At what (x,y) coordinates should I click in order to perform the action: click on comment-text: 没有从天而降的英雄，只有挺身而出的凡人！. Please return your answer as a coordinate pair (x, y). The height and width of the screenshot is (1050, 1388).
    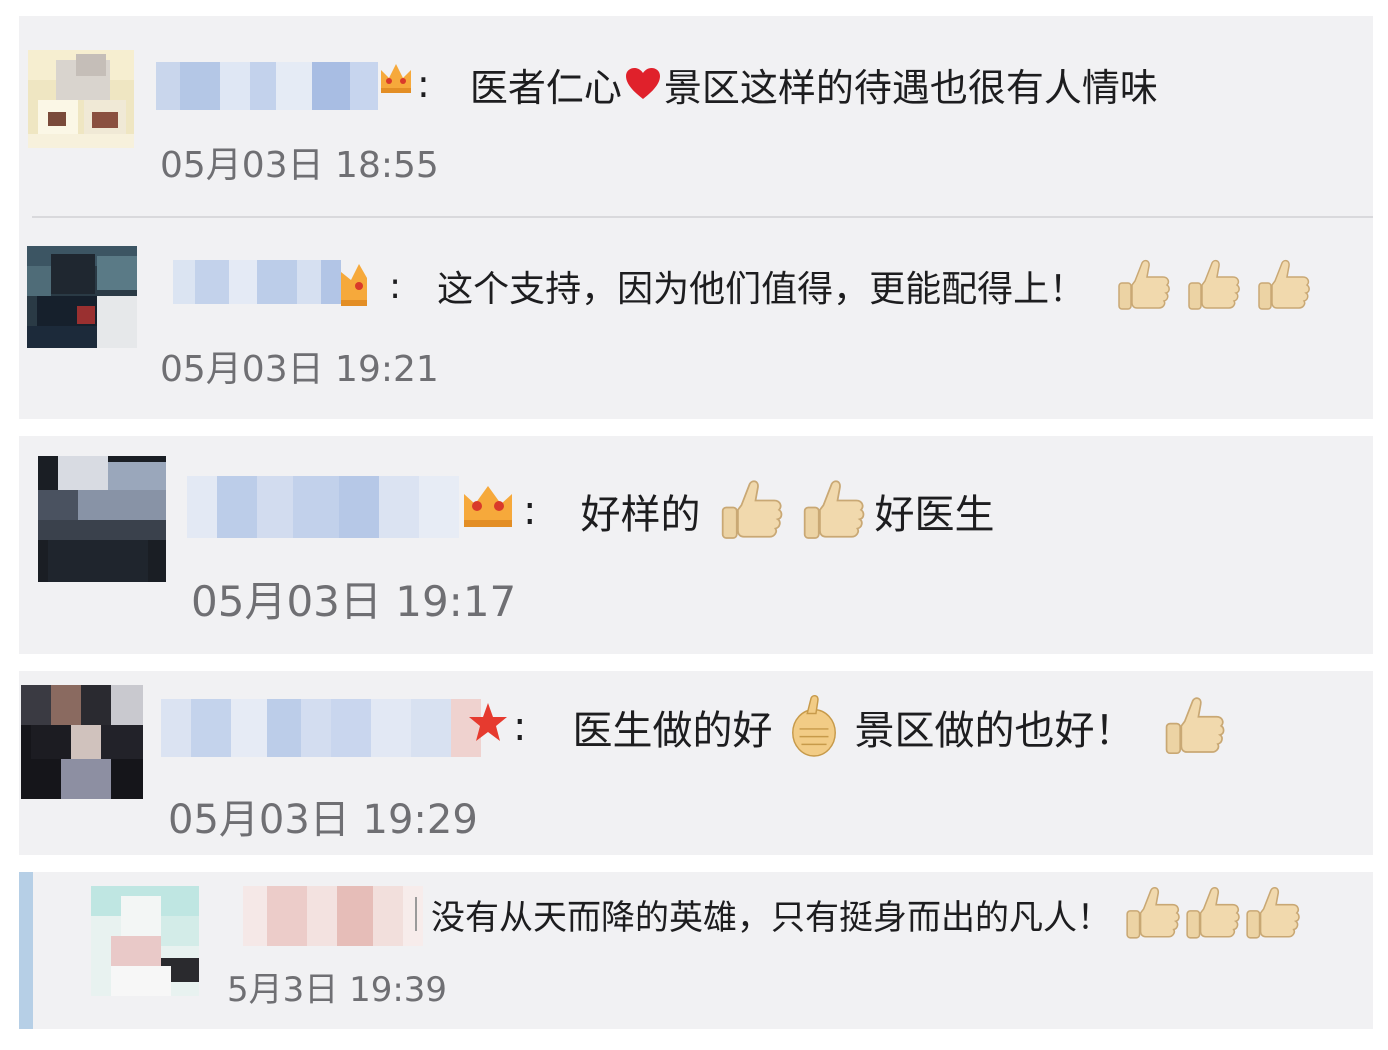
    Looking at the image, I should click on (859, 914).